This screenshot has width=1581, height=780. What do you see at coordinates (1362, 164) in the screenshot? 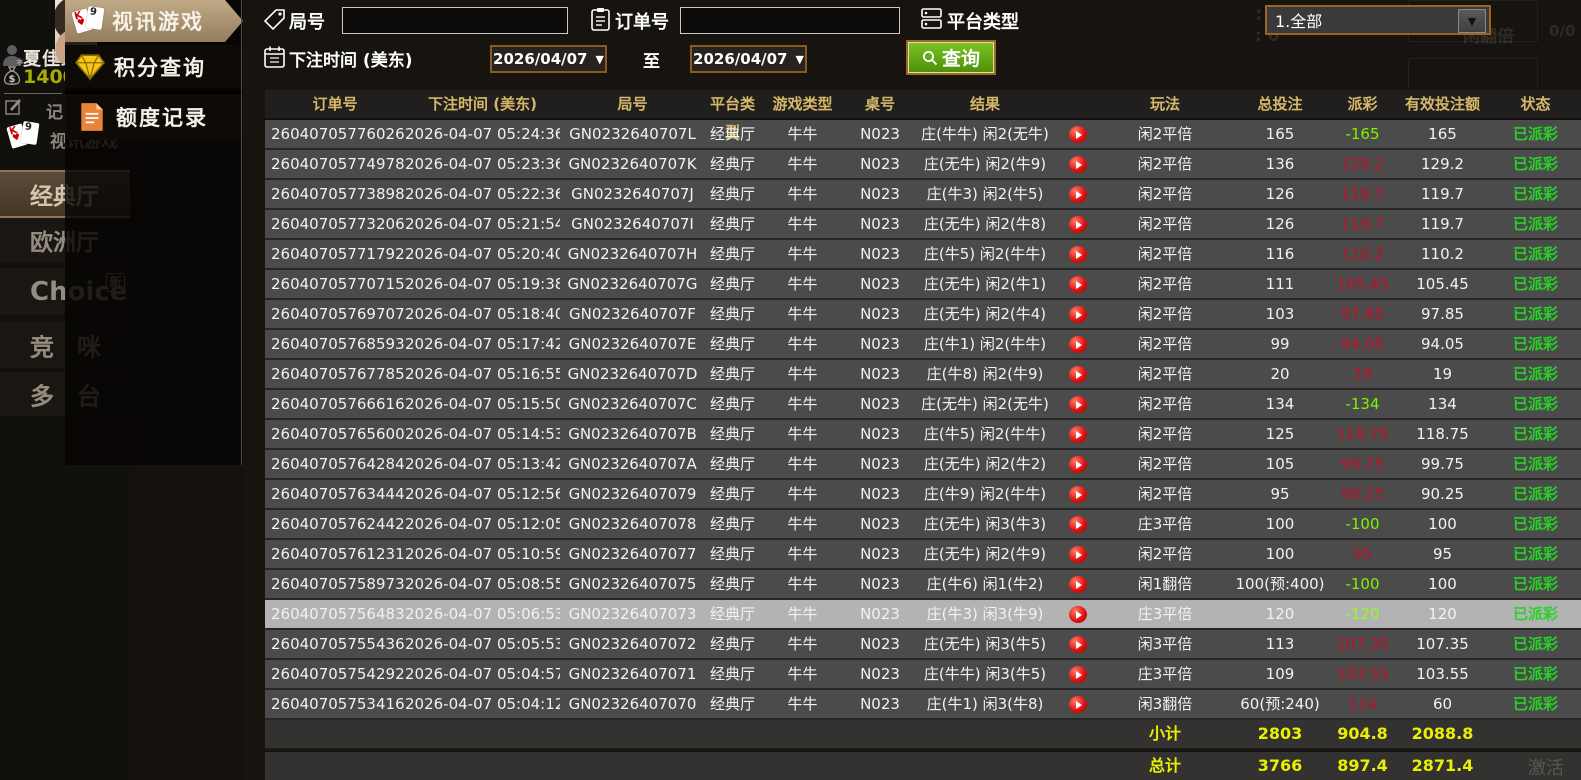
I see `cell-payout: 129.2` at bounding box center [1362, 164].